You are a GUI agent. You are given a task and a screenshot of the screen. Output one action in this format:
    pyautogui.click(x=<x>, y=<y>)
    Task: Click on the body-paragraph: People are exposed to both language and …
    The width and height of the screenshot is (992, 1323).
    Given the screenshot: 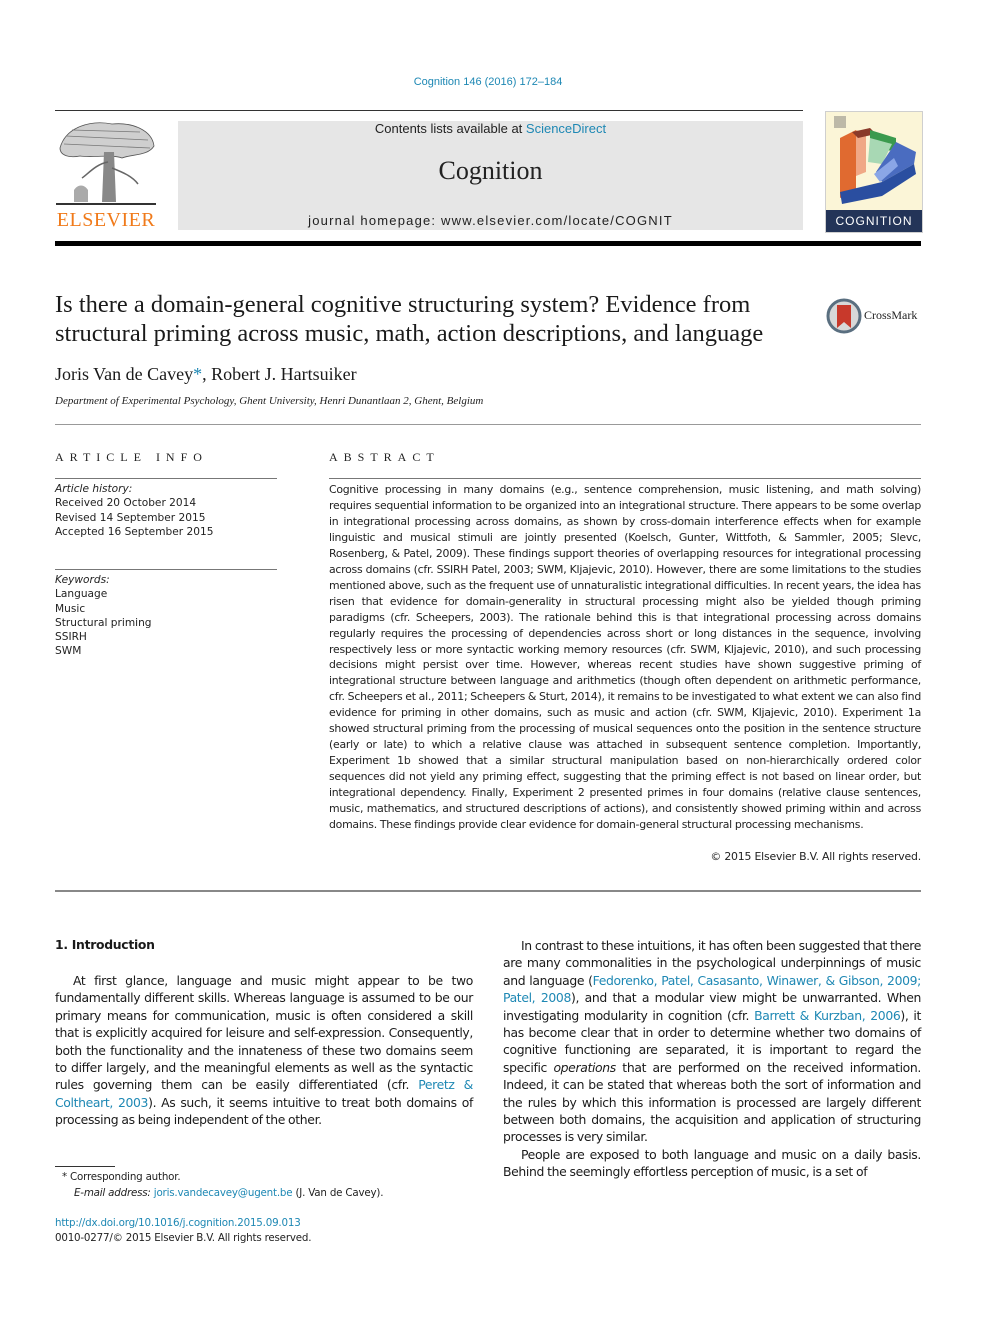 What is the action you would take?
    pyautogui.click(x=712, y=1163)
    